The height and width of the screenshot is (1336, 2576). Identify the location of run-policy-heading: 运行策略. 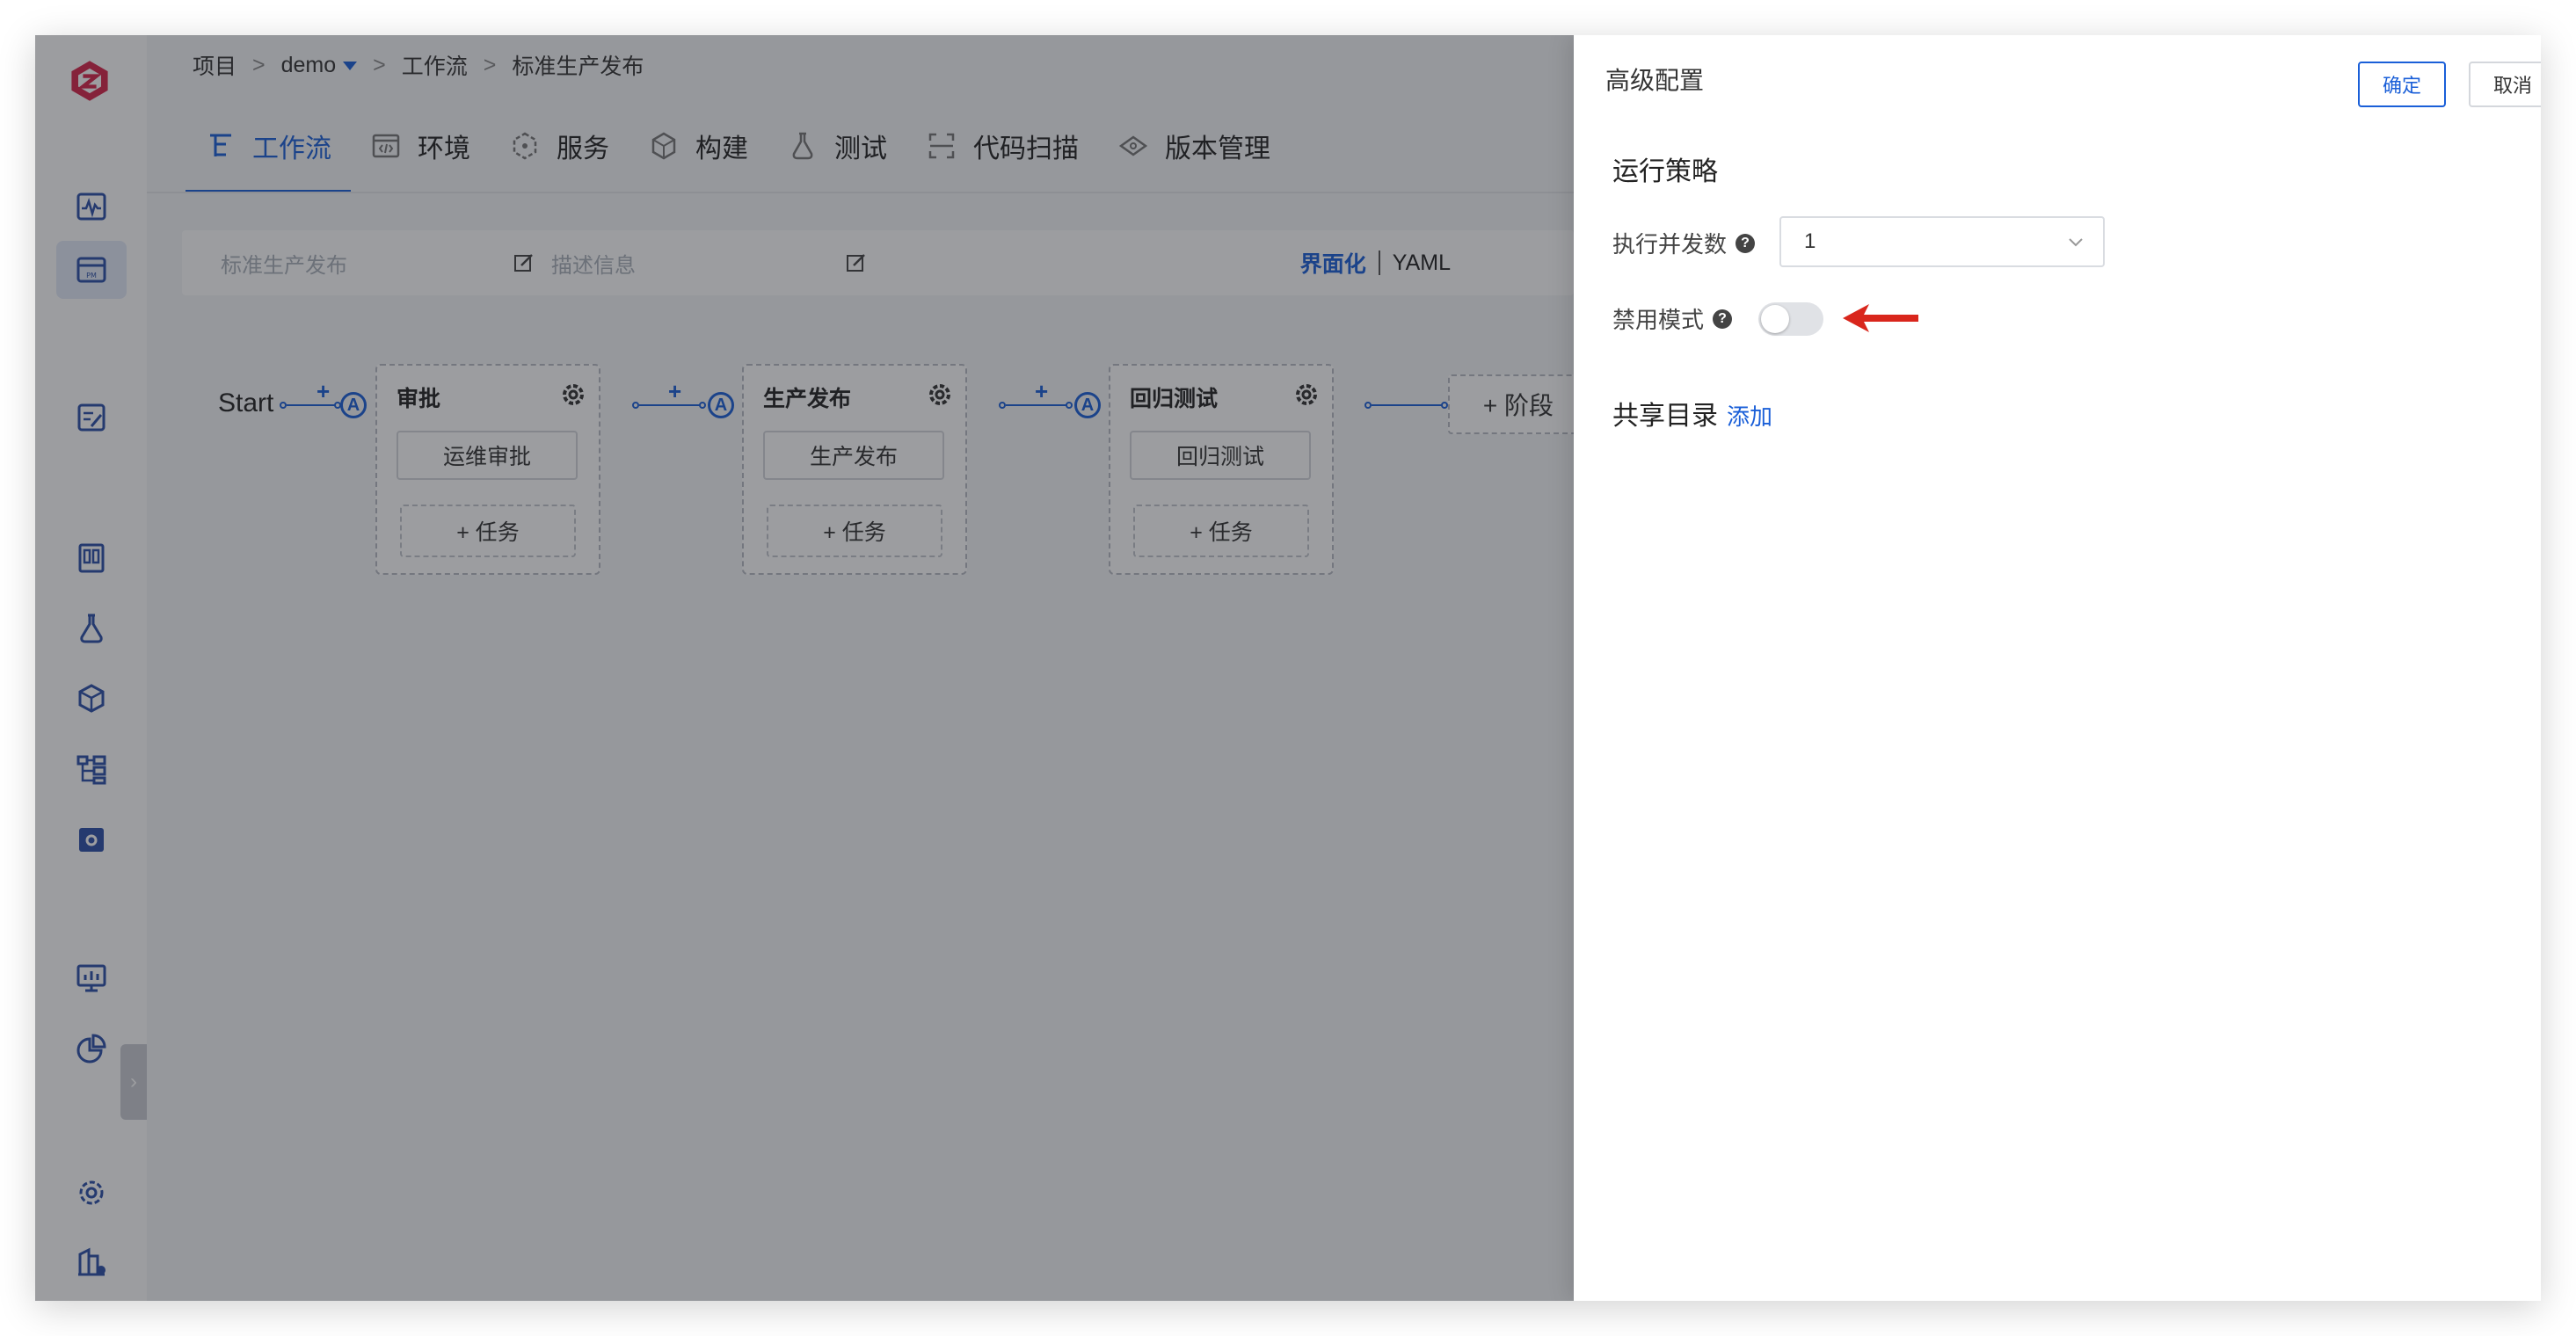
(1665, 171).